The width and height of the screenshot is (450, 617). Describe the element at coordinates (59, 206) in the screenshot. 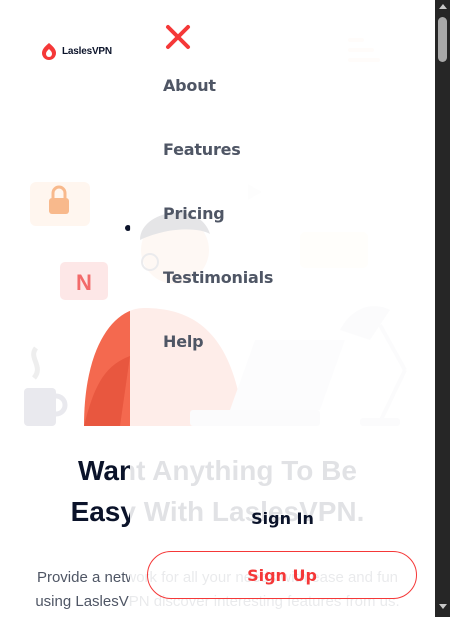

I see `lock-icon` at that location.